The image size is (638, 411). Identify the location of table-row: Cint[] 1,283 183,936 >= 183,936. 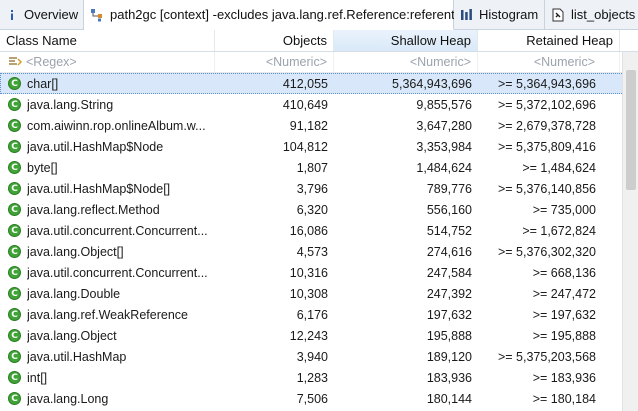
(319, 377).